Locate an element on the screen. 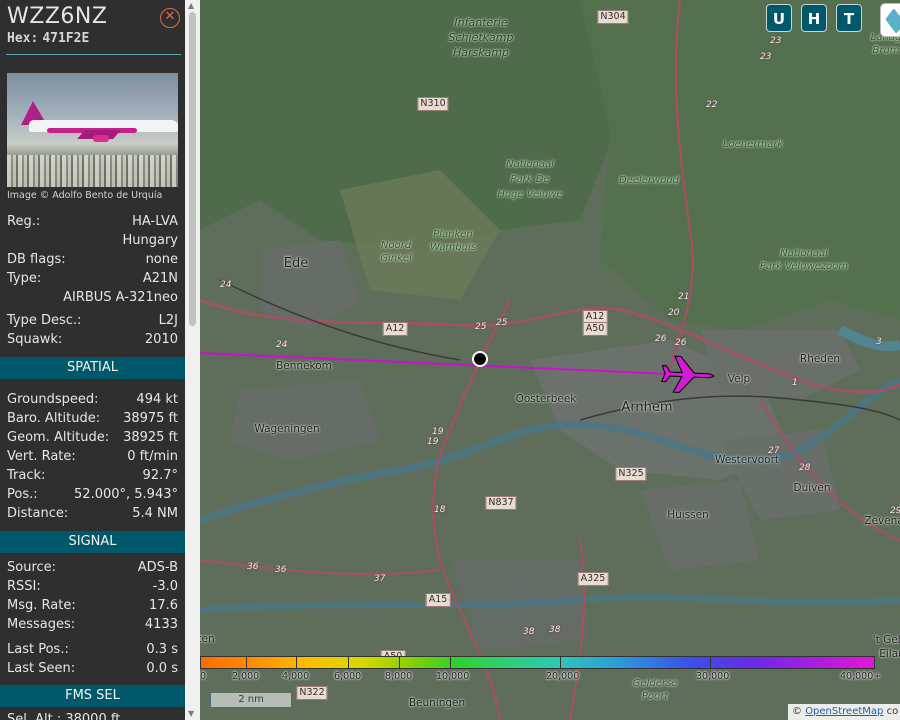 The width and height of the screenshot is (900, 720). detail-row-type: Type: A21N is located at coordinates (92, 280).